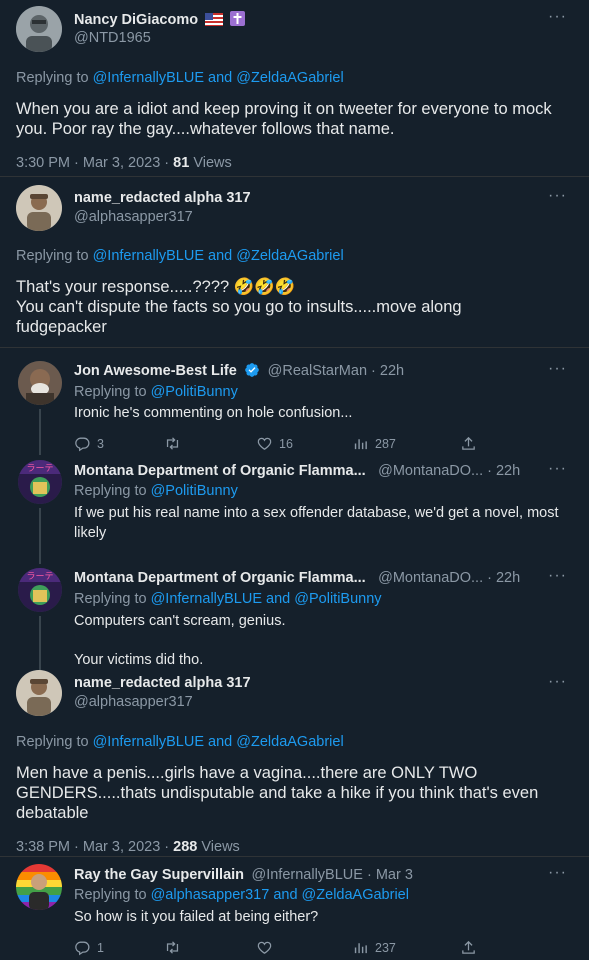 This screenshot has width=589, height=960. I want to click on like-button, so click(304, 947).